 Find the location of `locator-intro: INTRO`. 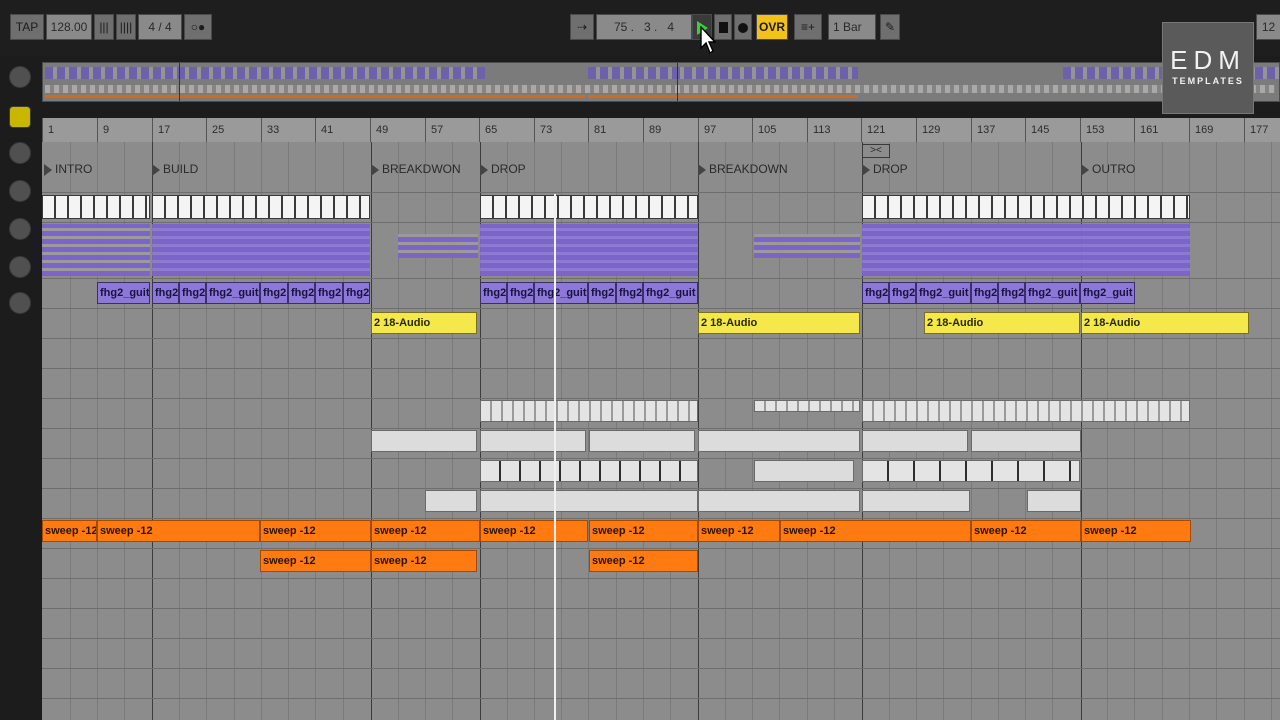

locator-intro: INTRO is located at coordinates (68, 169).